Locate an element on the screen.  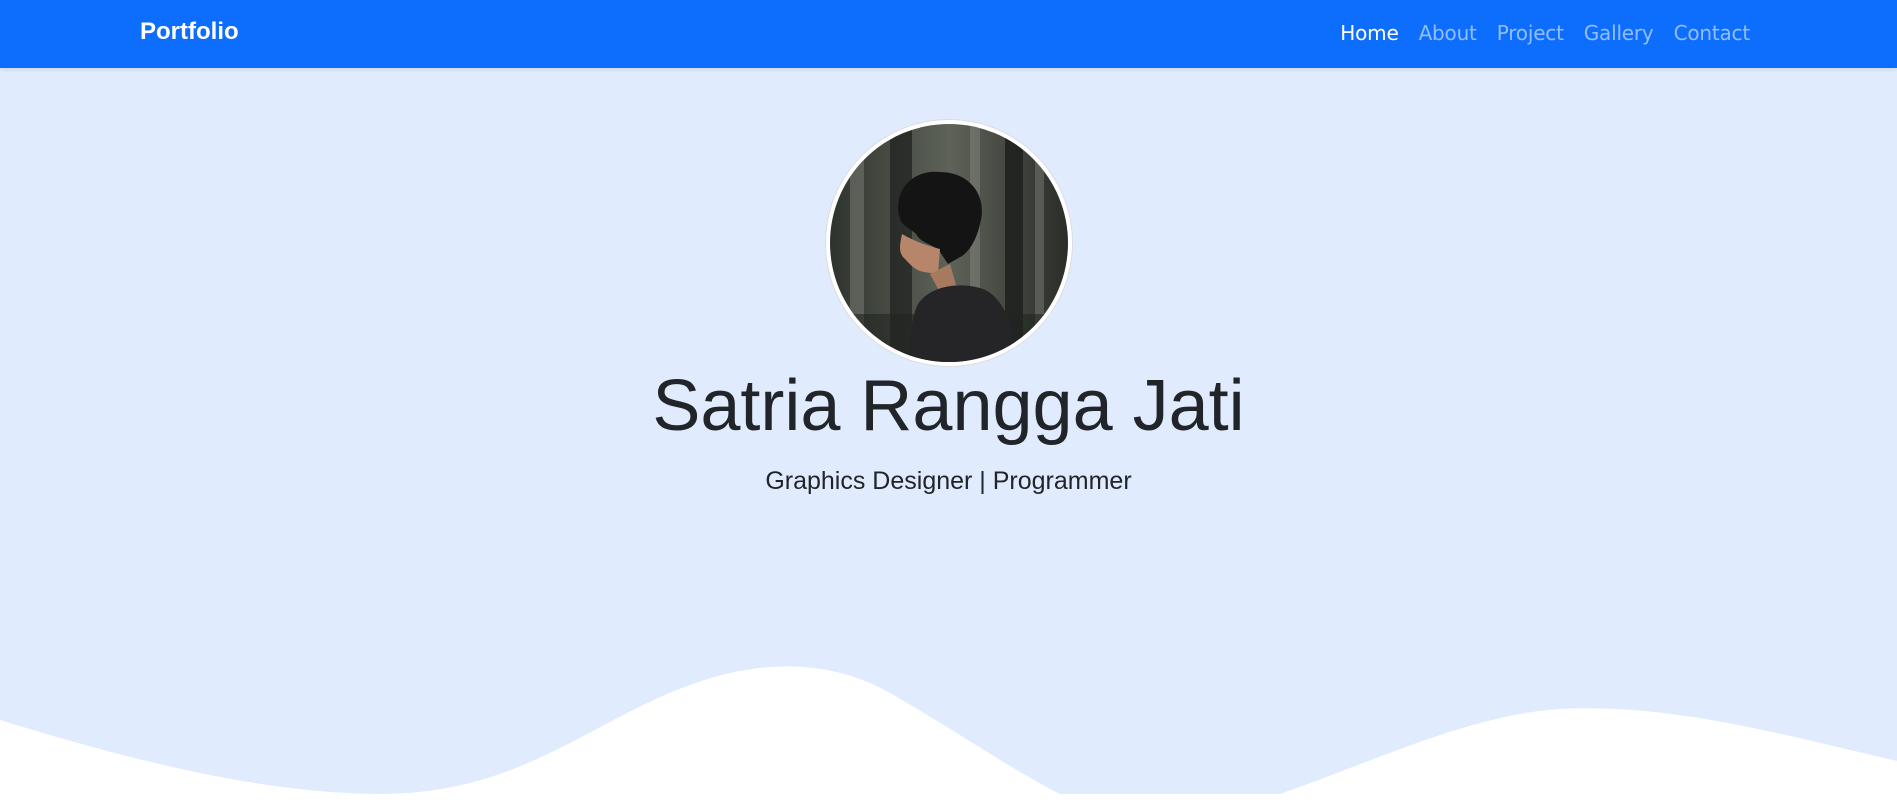
nav-link-project: Project is located at coordinates (1530, 33).